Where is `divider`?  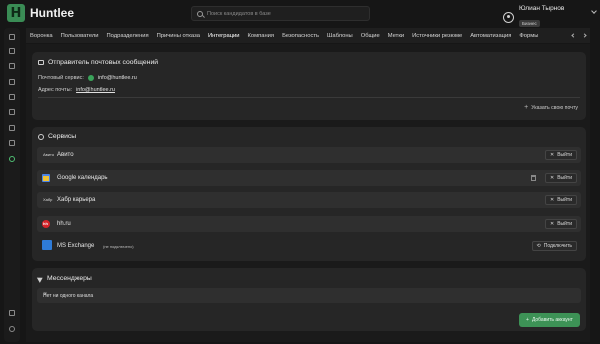 divider is located at coordinates (309, 97).